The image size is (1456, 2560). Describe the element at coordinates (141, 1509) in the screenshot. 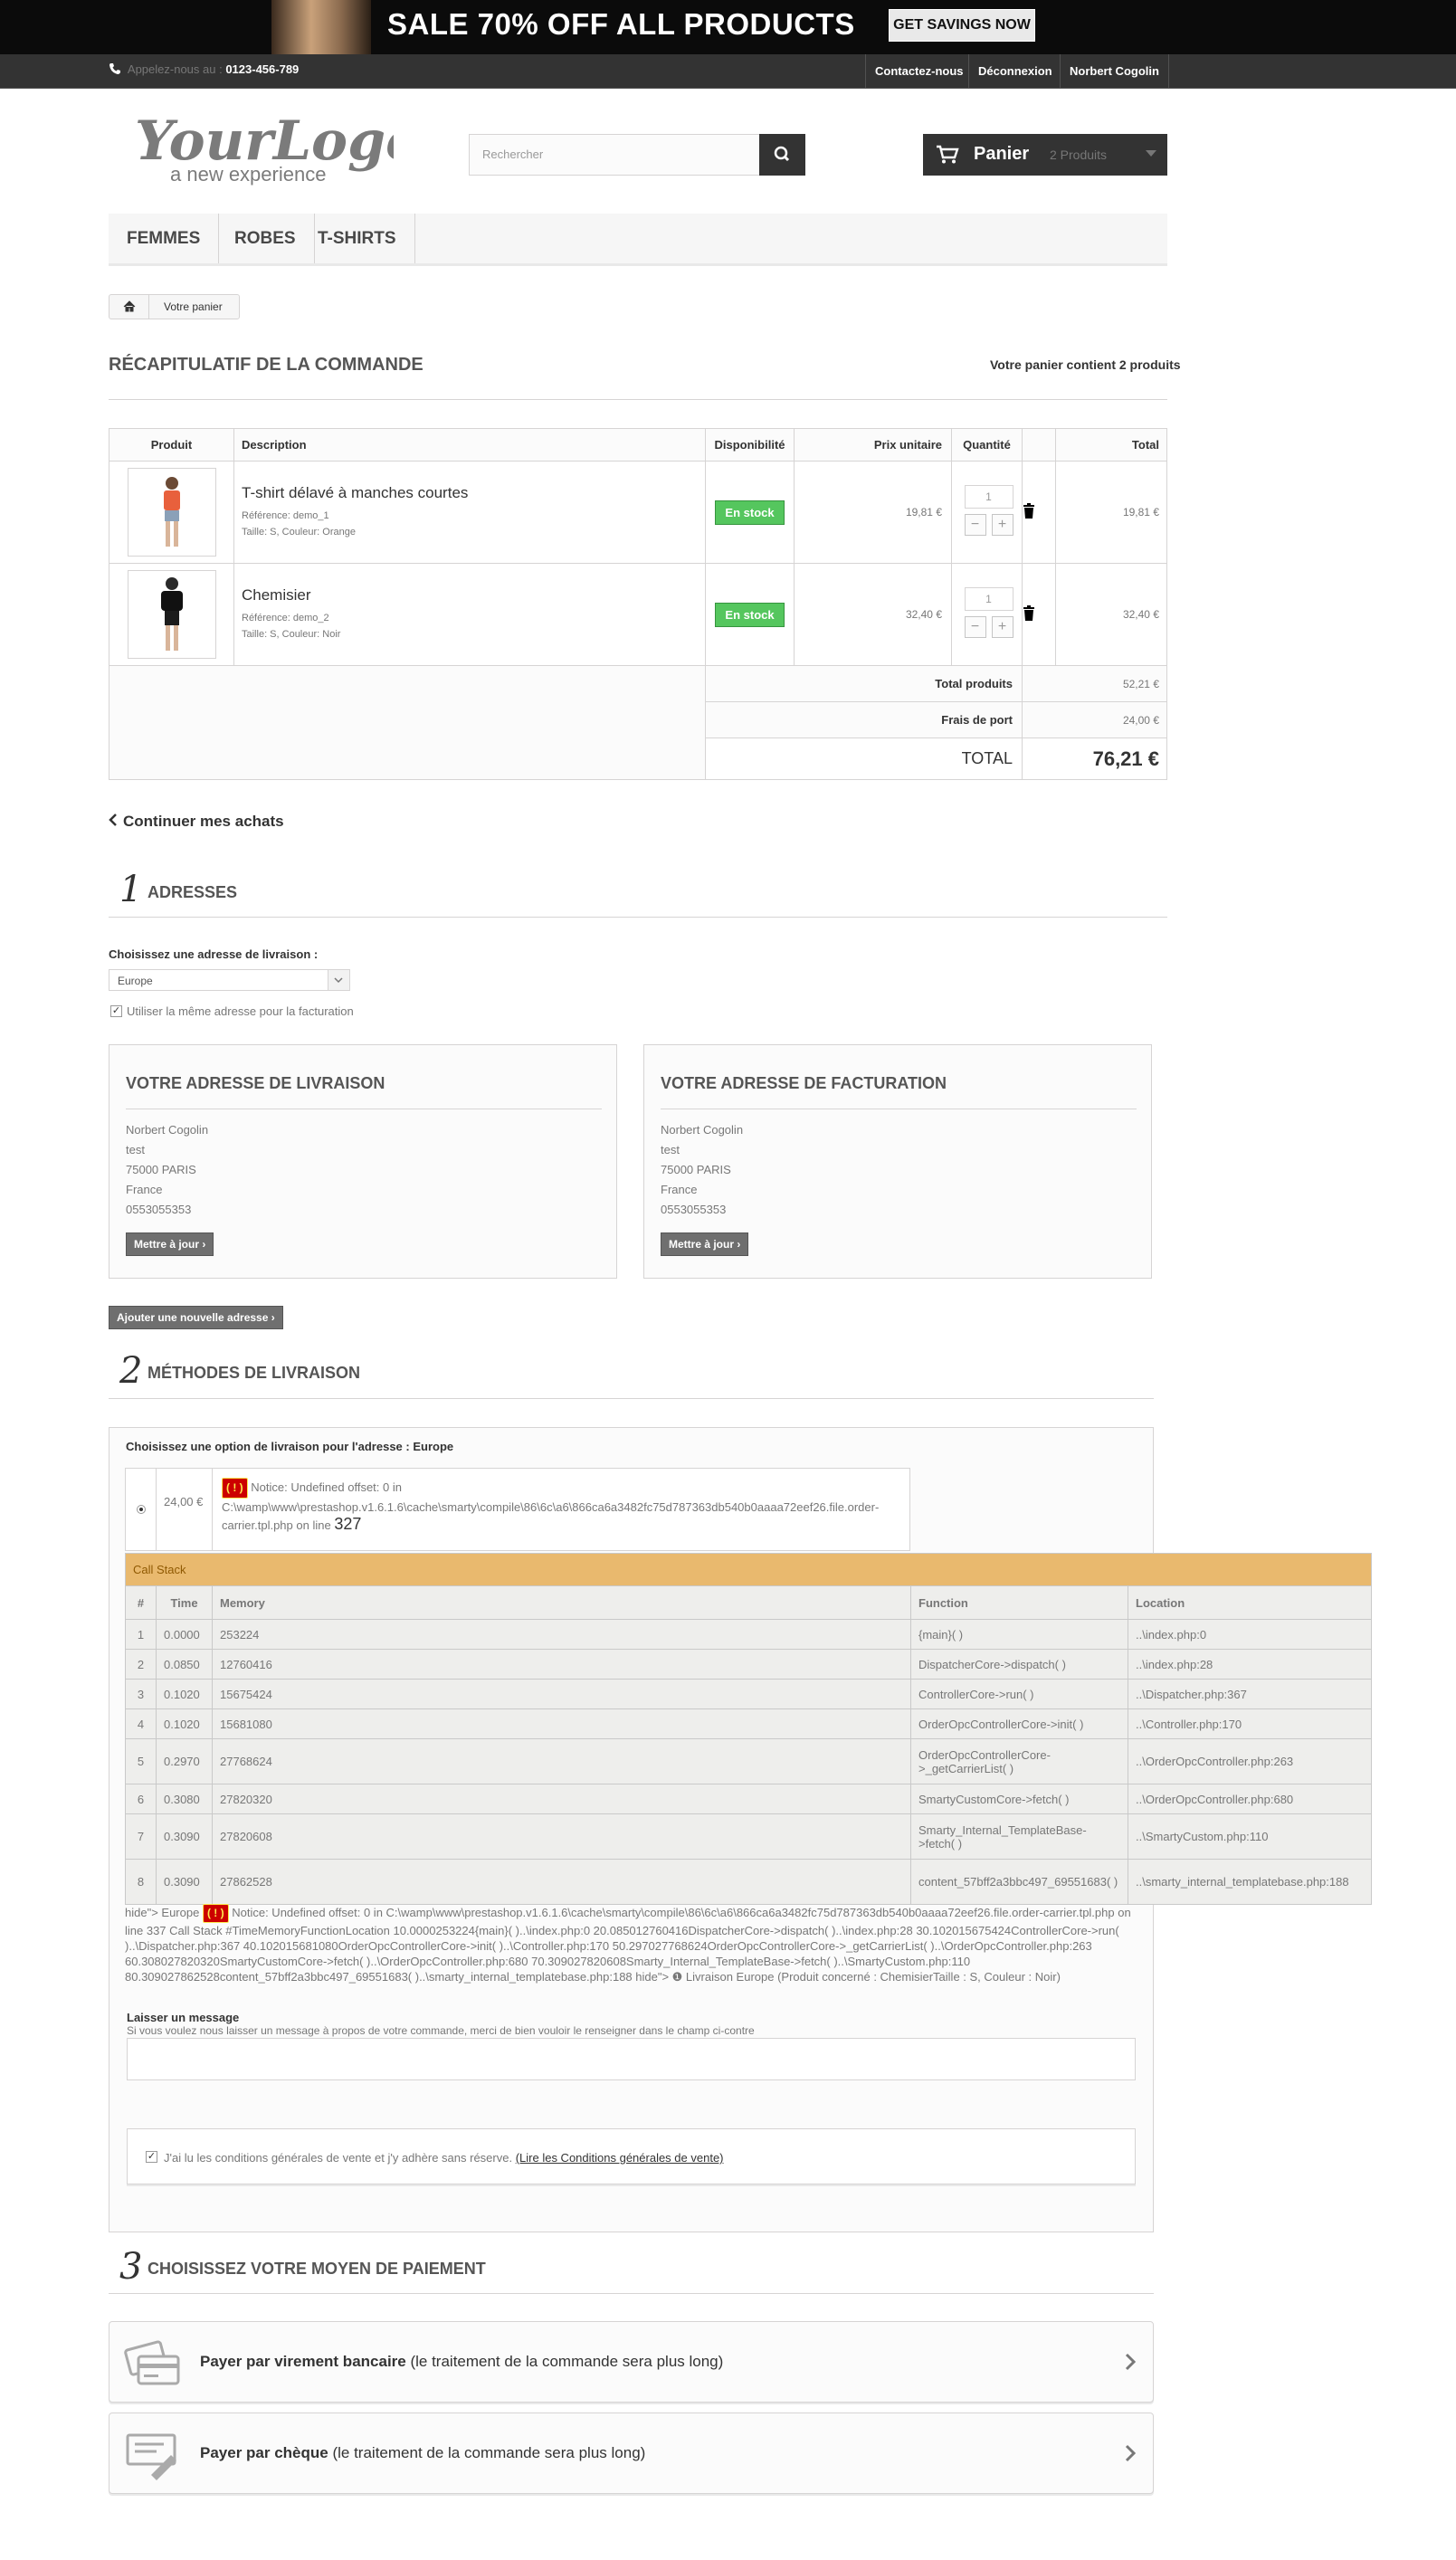

I see `delivery-radio` at that location.